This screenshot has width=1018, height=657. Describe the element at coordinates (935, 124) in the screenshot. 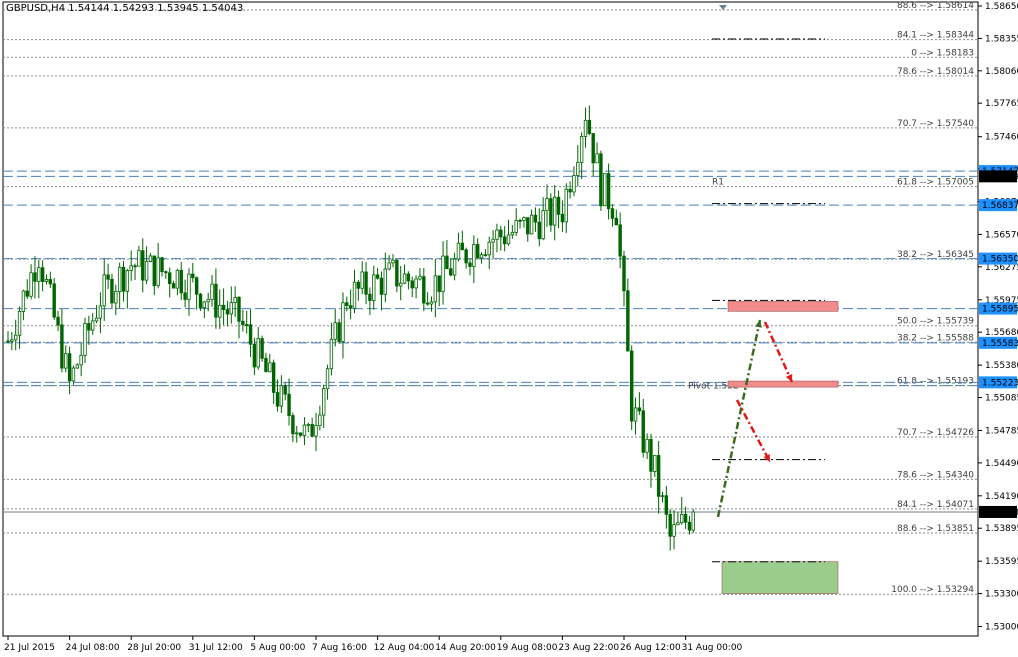

I see `fib-level-label: 70.7 --> 1.57540` at that location.